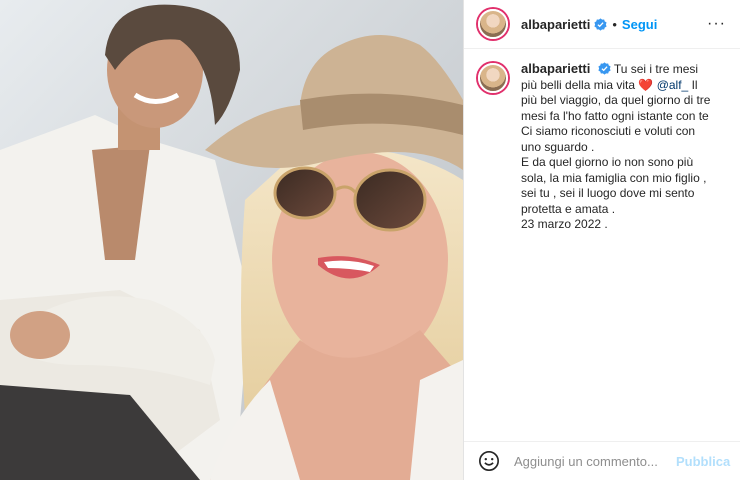 The height and width of the screenshot is (480, 740). I want to click on comment-input, so click(594, 461).